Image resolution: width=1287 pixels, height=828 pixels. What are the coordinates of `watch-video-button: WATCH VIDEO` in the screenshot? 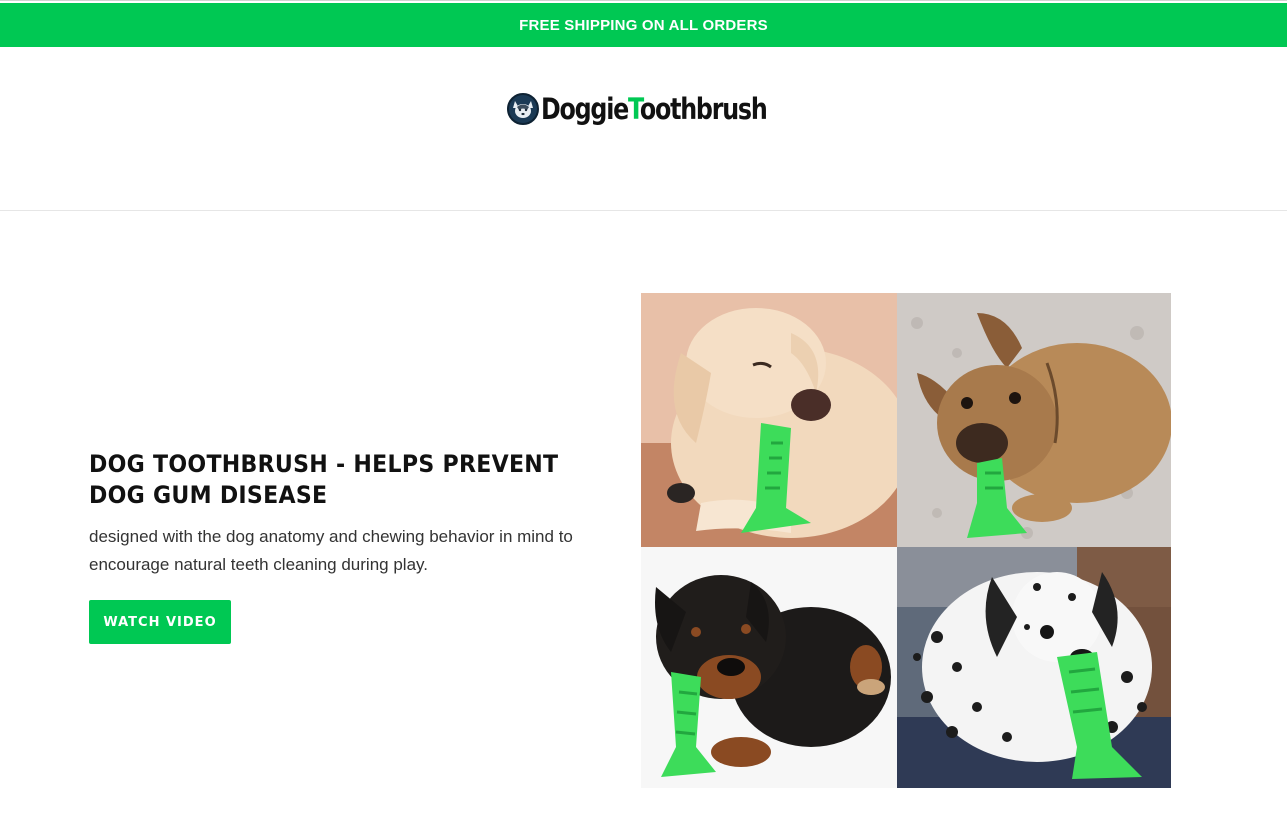 It's located at (160, 622).